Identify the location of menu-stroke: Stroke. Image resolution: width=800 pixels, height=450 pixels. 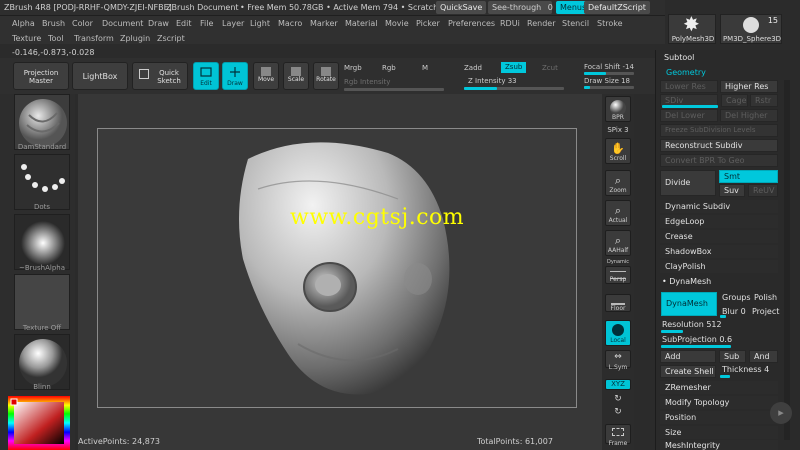
(610, 23).